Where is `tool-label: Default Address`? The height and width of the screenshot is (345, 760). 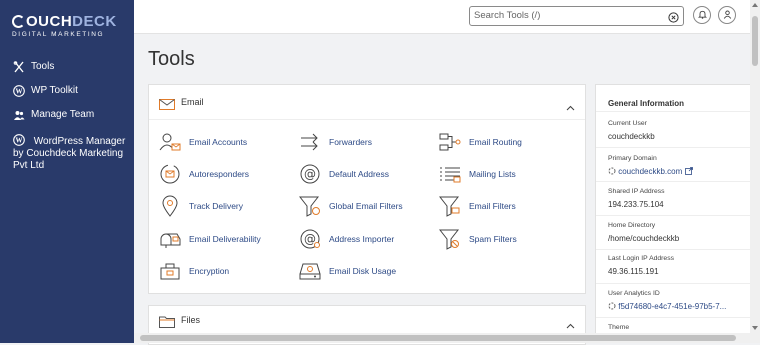 tool-label: Default Address is located at coordinates (359, 174).